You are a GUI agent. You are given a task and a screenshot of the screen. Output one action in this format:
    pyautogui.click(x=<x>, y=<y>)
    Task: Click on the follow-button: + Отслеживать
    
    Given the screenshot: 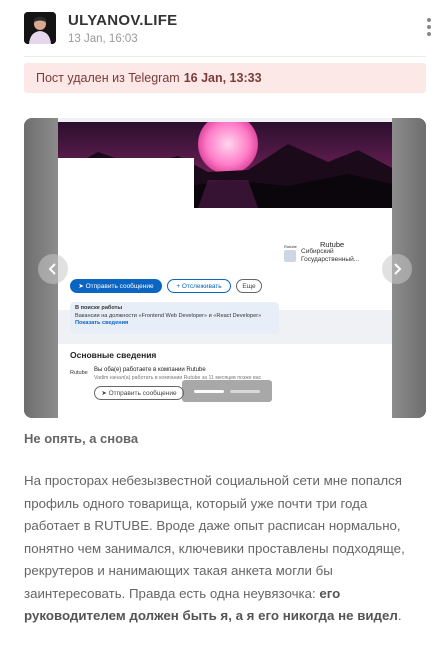 What is the action you would take?
    pyautogui.click(x=199, y=286)
    